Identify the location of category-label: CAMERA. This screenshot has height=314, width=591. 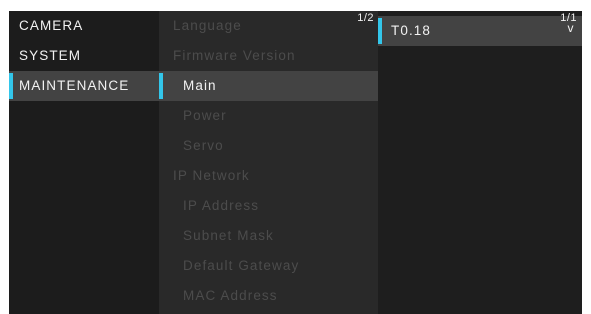
(51, 25).